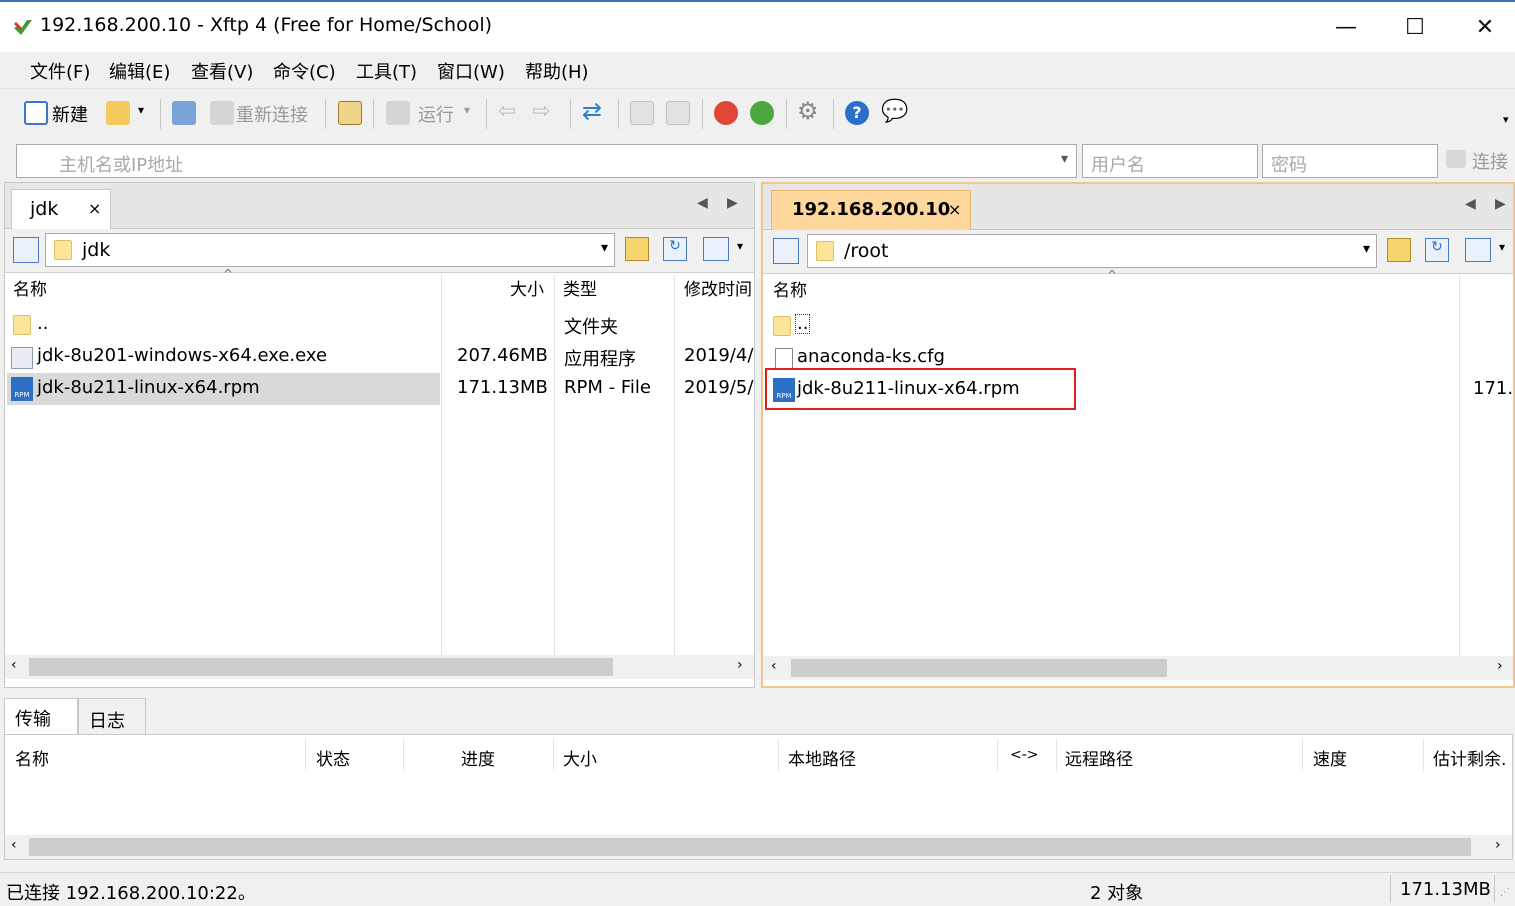  Describe the element at coordinates (1330, 757) in the screenshot. I see `transfer-col-speed: 速度` at that location.